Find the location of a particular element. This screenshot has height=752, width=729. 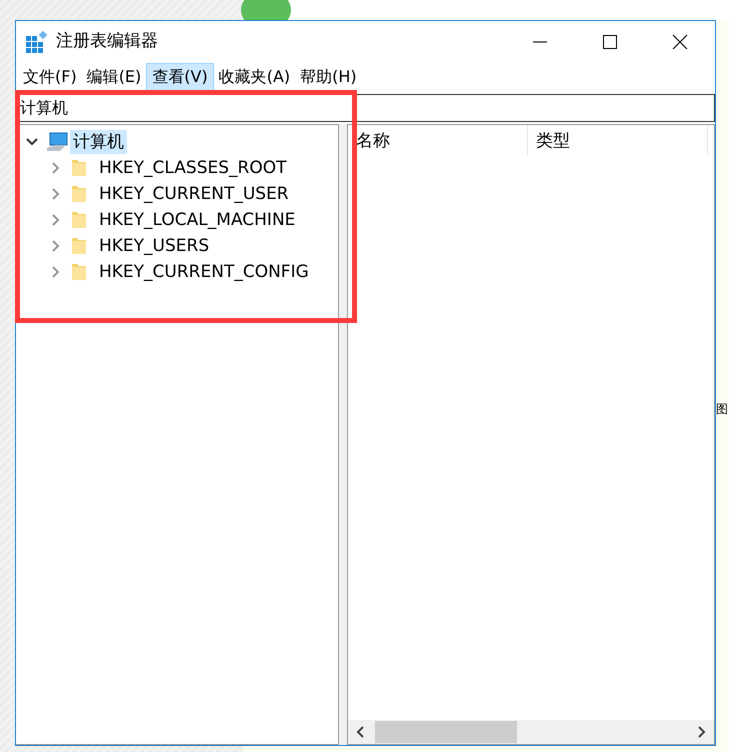

tree-item: HKEY_CLASSES_ROOT is located at coordinates (193, 168).